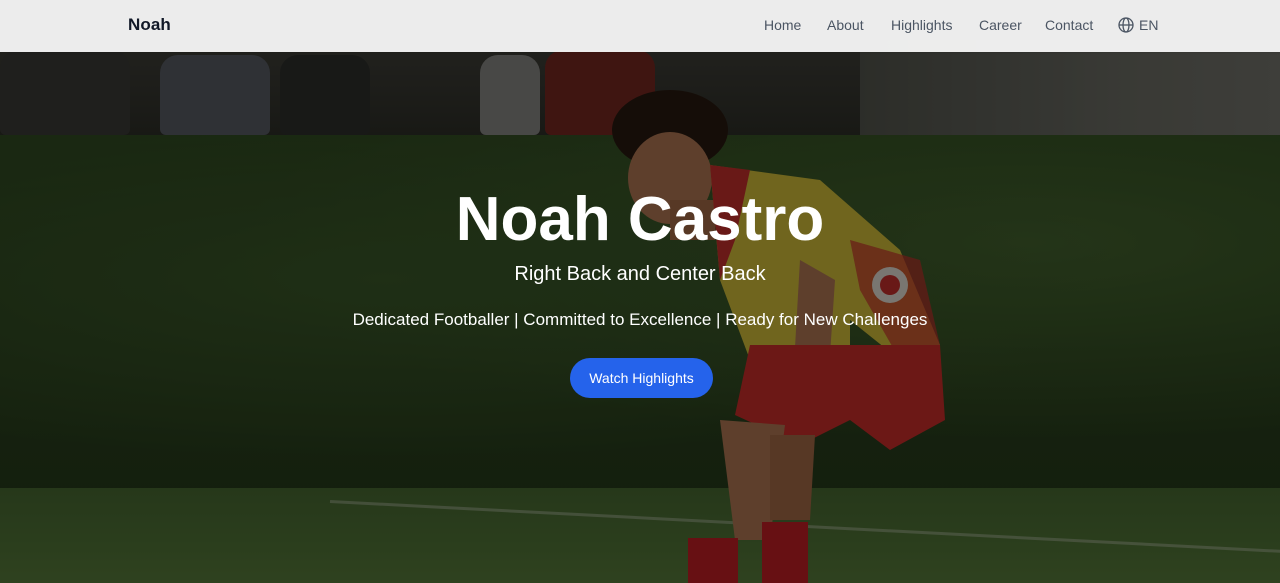 This screenshot has height=583, width=1280. Describe the element at coordinates (641, 378) in the screenshot. I see `watch-highlights-button: Watch Highlights` at that location.